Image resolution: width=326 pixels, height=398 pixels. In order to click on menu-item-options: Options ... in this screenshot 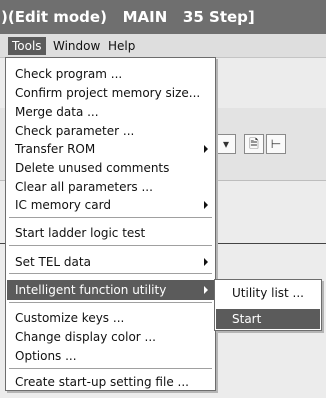, I will do `click(110, 356)`.